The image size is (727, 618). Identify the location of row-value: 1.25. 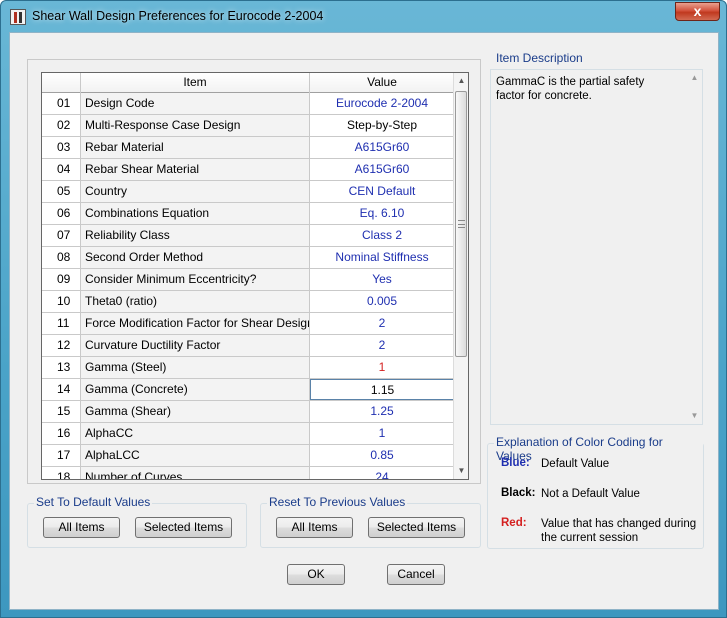
(382, 411).